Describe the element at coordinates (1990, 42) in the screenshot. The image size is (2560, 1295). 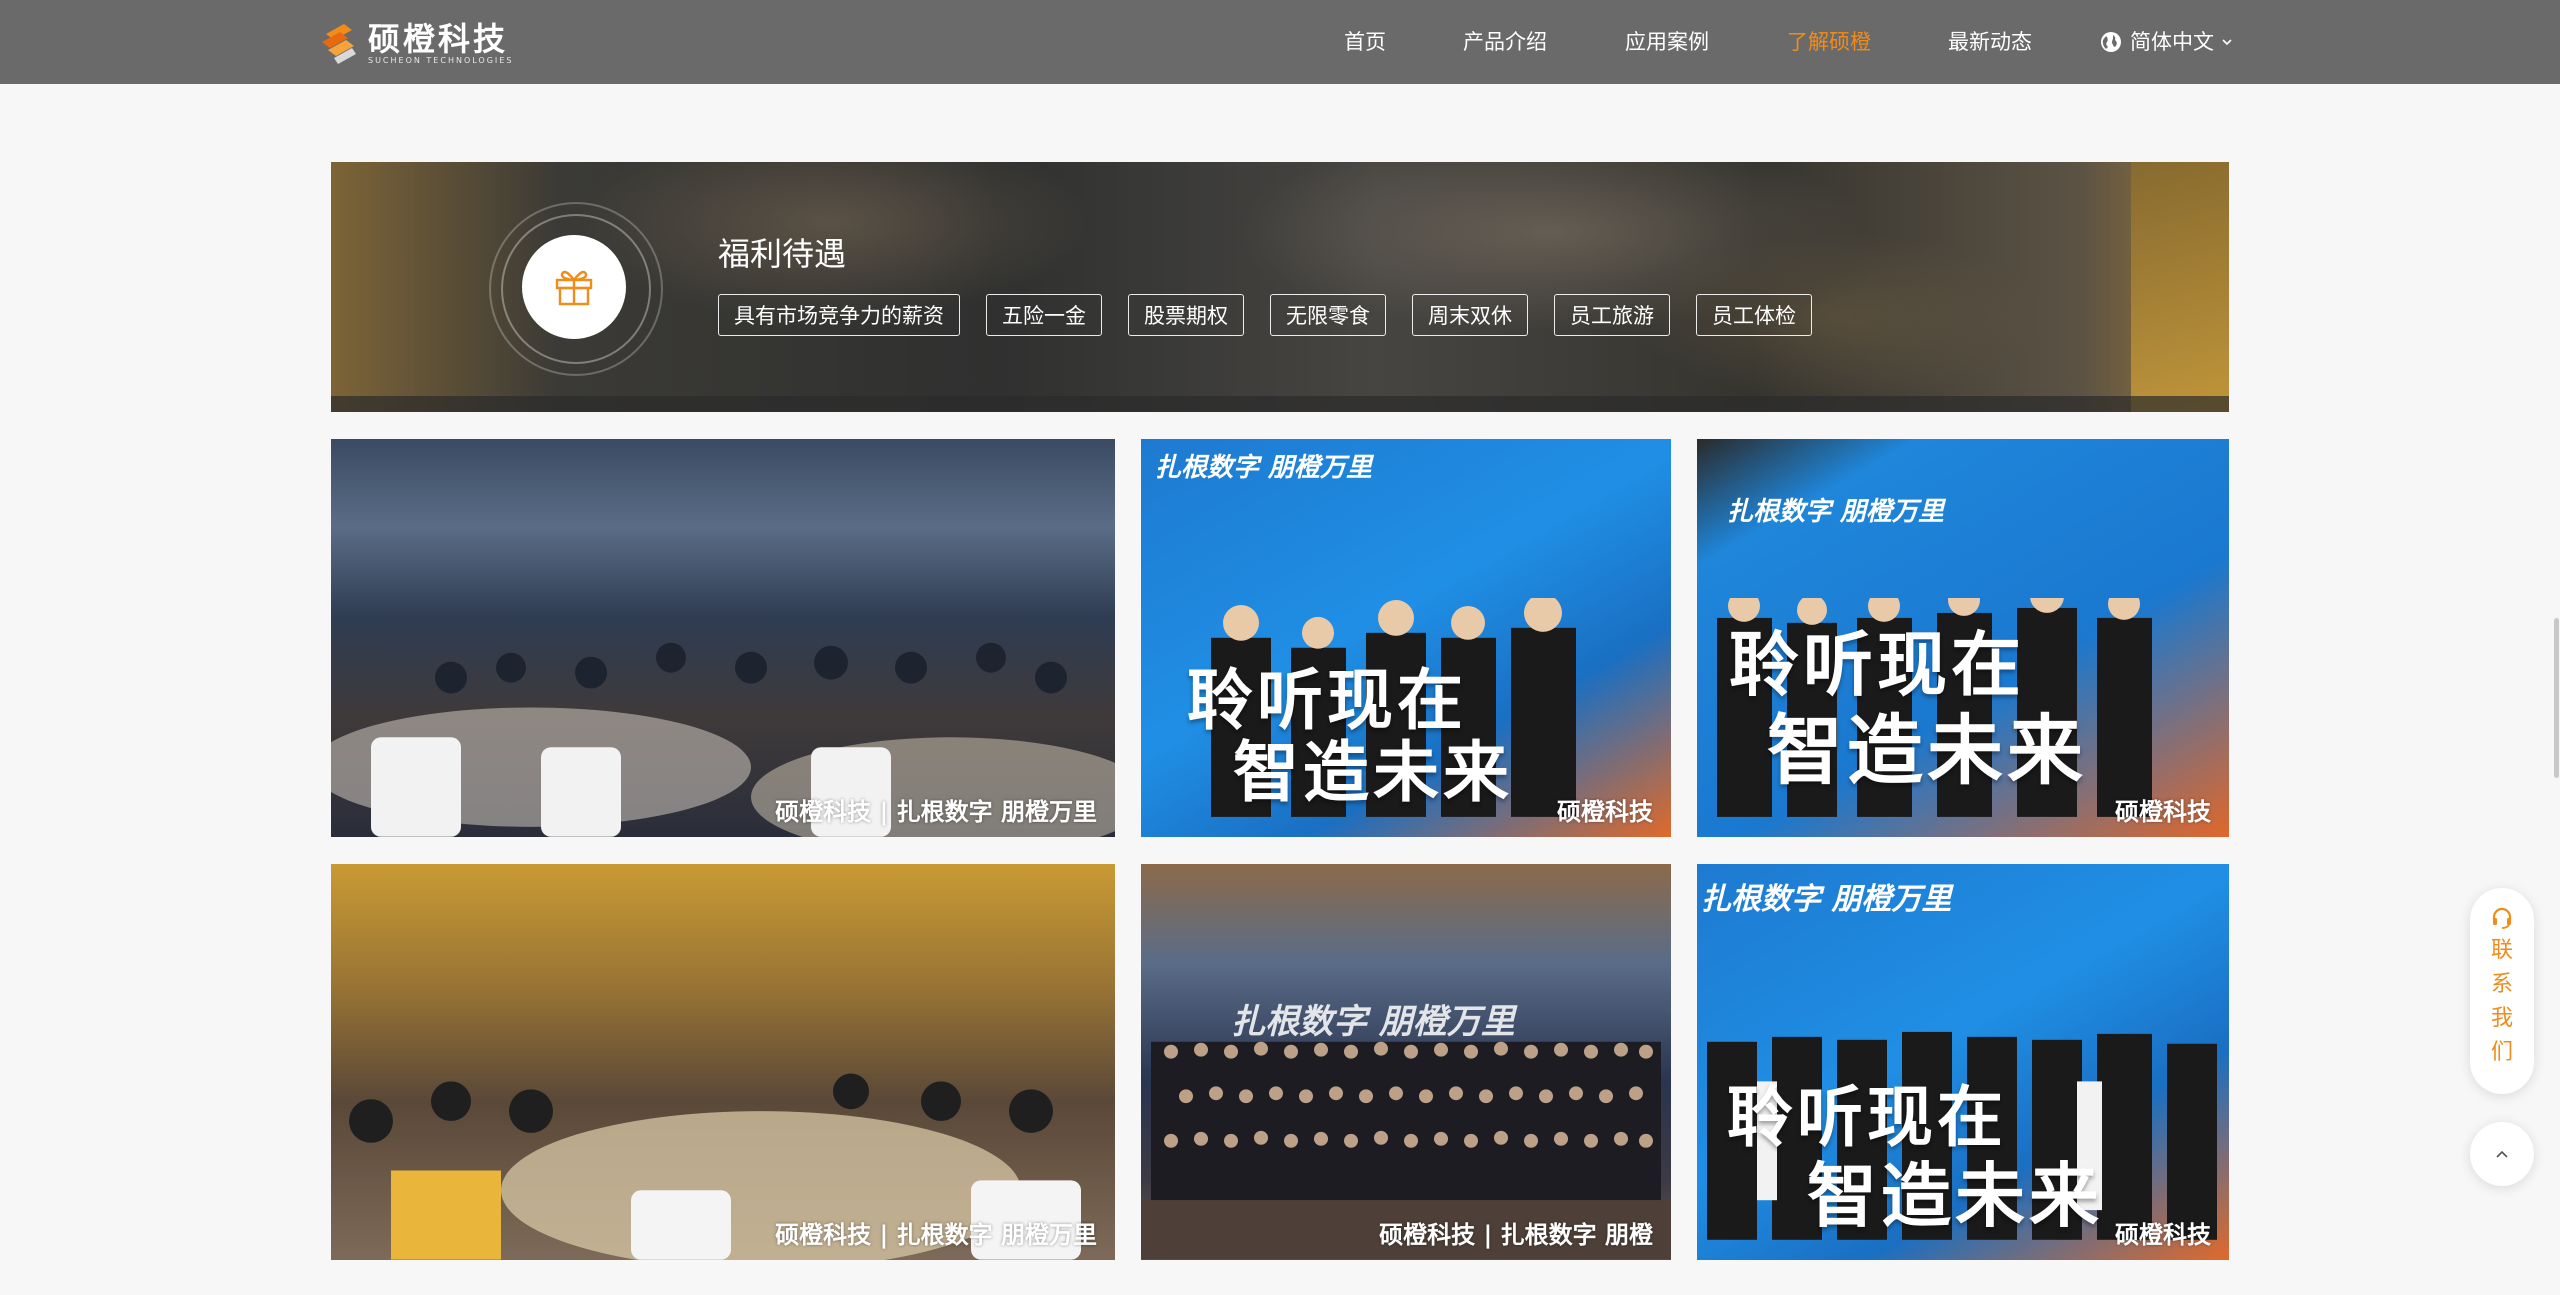
I see `nav-news: 最新动态` at that location.